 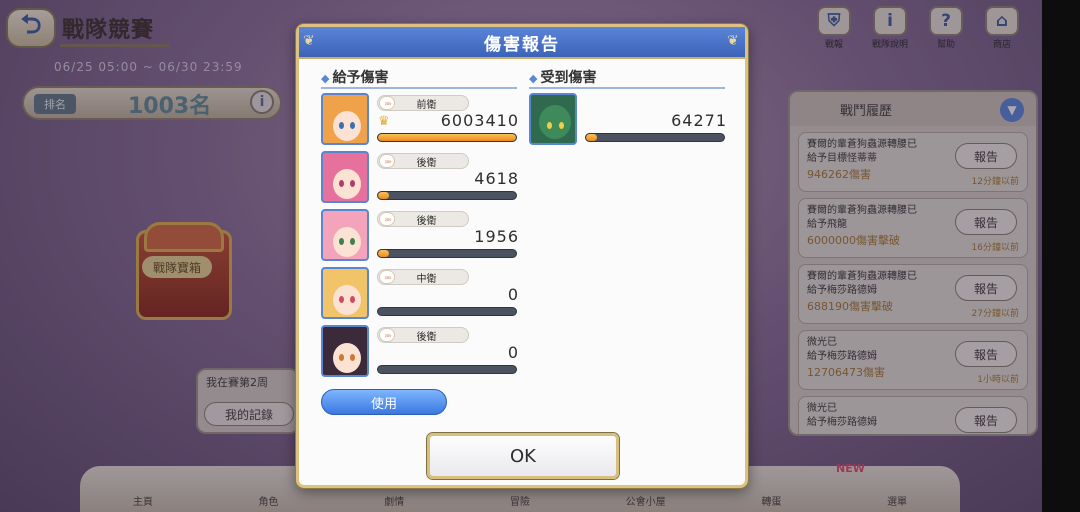 What do you see at coordinates (629, 119) in the screenshot?
I see `received-damage-row: 64271` at bounding box center [629, 119].